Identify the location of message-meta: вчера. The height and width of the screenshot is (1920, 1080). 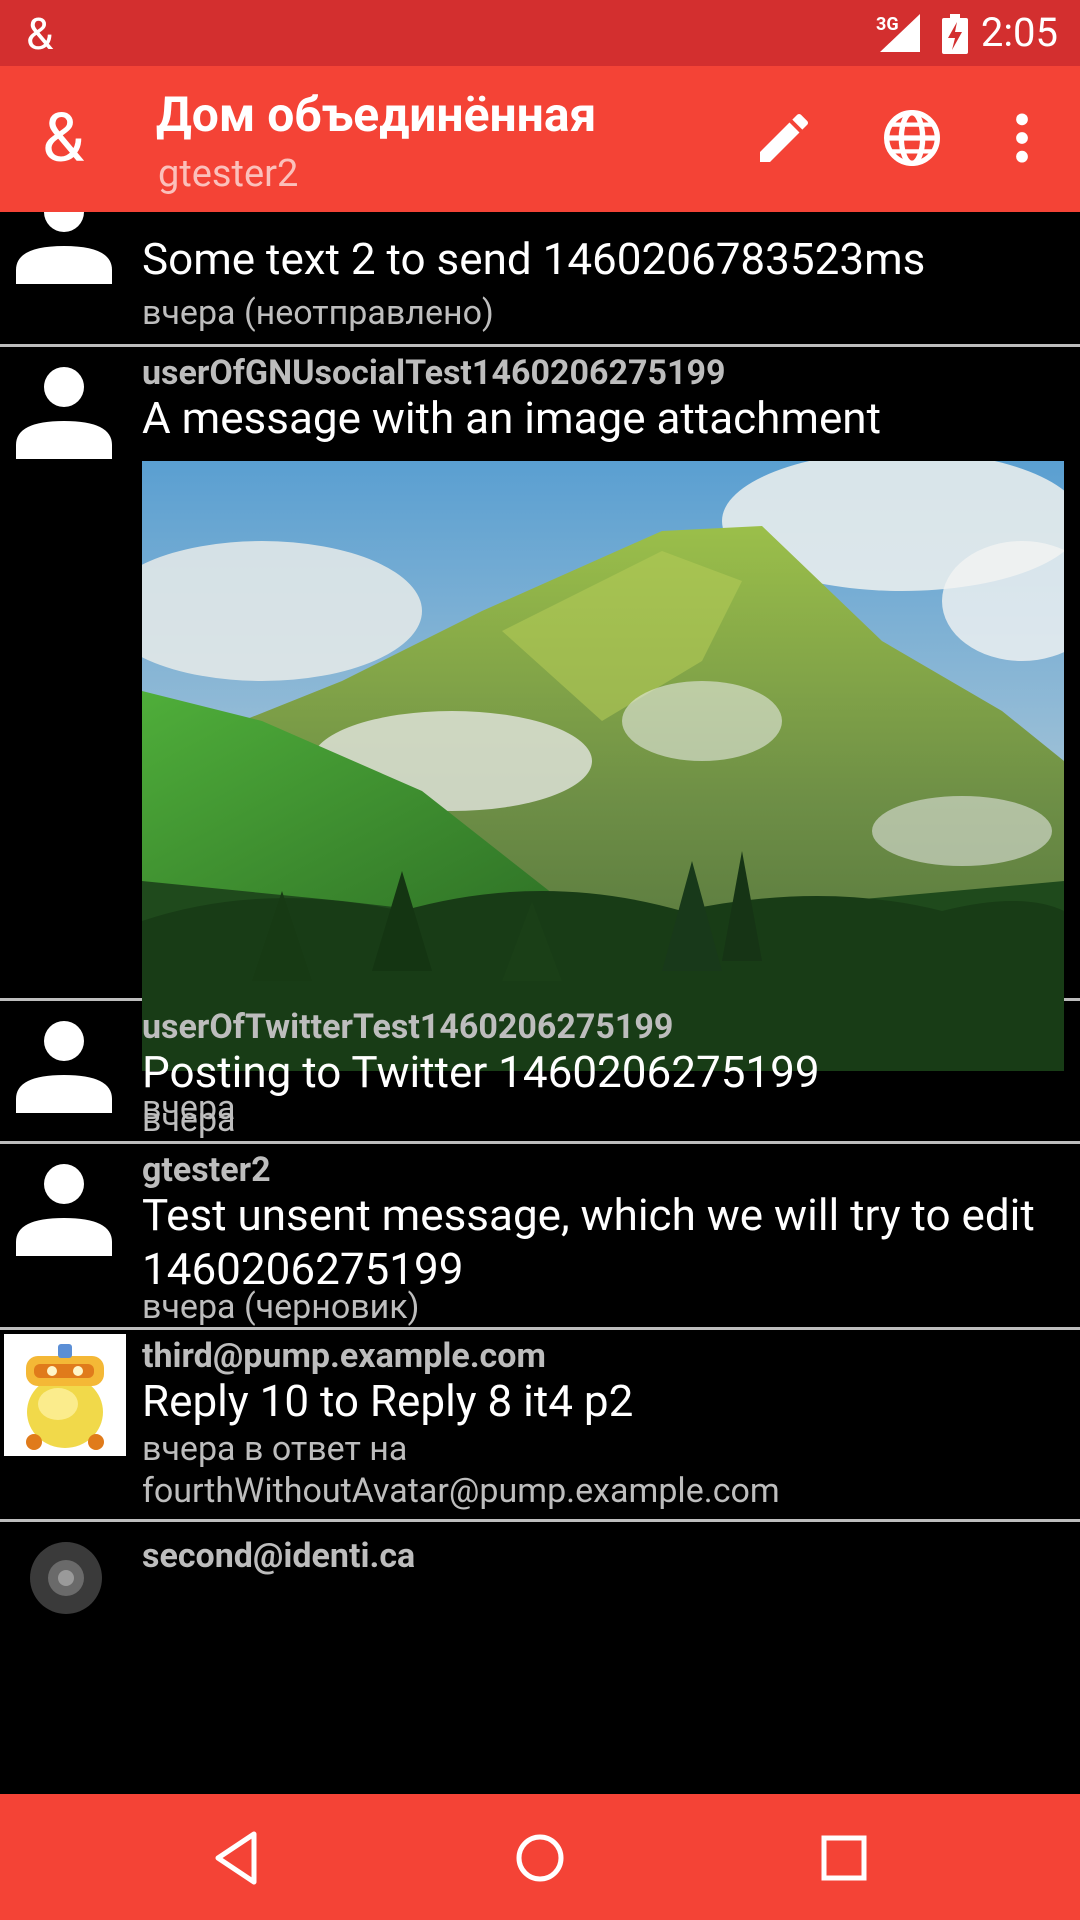
(189, 1120).